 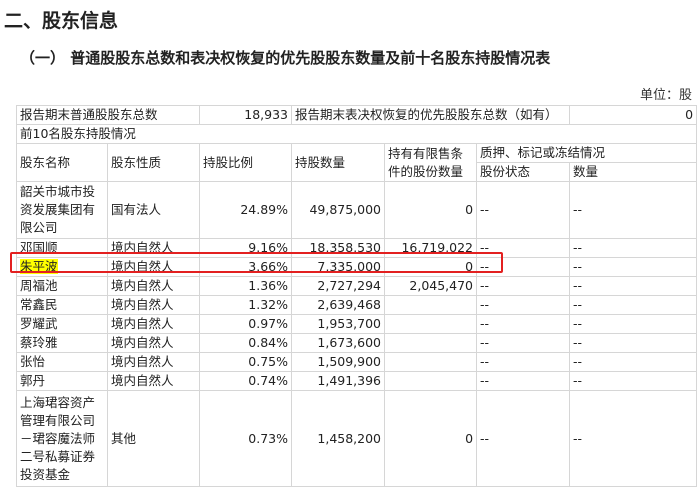 What do you see at coordinates (523, 172) in the screenshot?
I see `header-share-status: 股份状态` at bounding box center [523, 172].